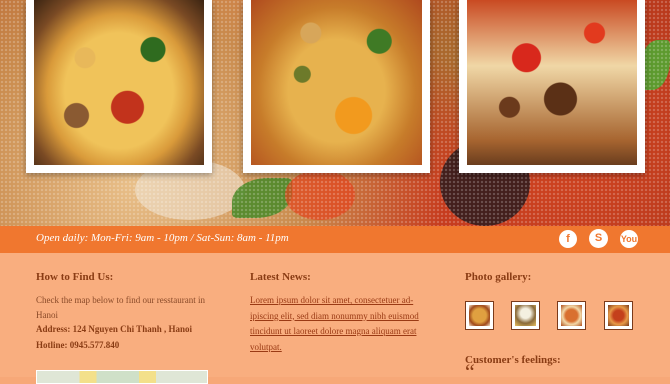 Image resolution: width=670 pixels, height=384 pixels. What do you see at coordinates (78, 345) in the screenshot?
I see `hotline-text: Hotline: 0945.577.840` at bounding box center [78, 345].